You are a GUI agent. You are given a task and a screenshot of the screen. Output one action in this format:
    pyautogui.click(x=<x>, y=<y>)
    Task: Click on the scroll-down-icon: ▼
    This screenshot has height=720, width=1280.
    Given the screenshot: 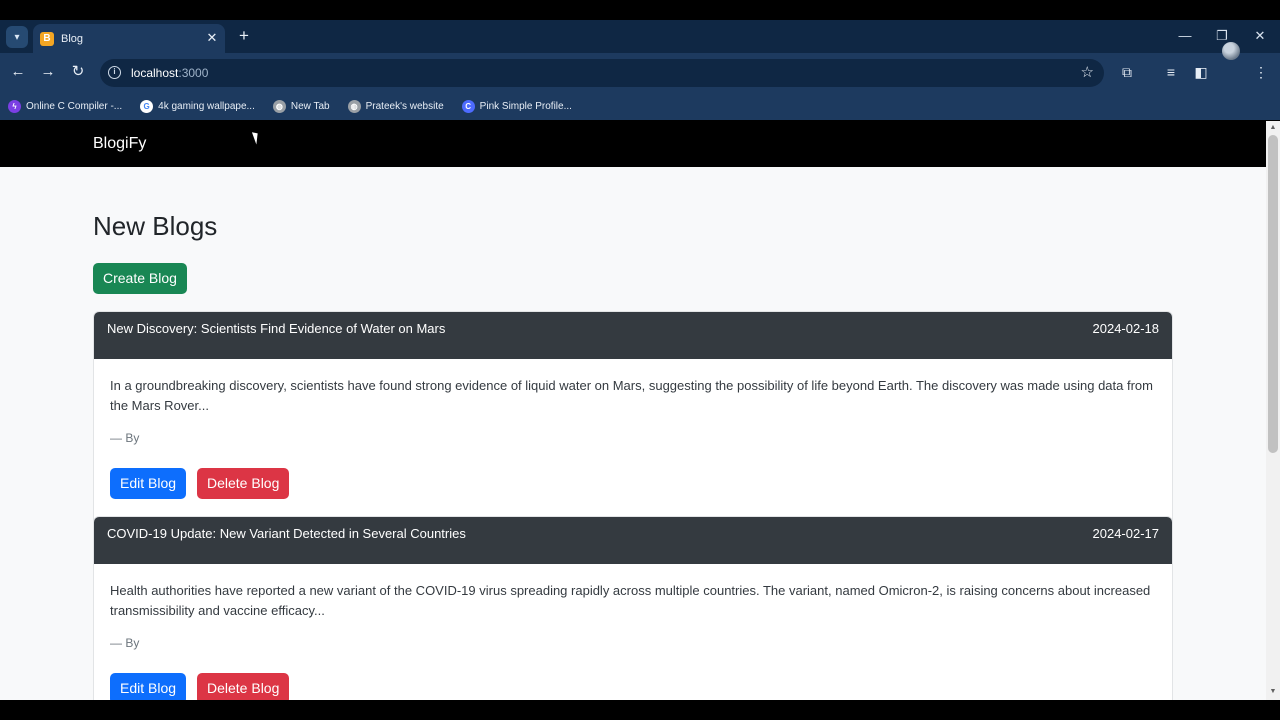 What is the action you would take?
    pyautogui.click(x=1273, y=692)
    